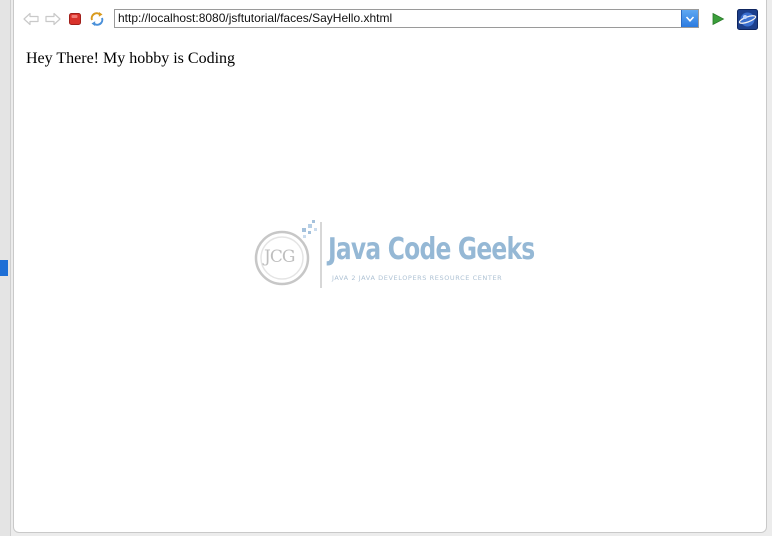 The image size is (772, 536). What do you see at coordinates (431, 249) in the screenshot?
I see `watermark-brand: Java Code Geeks` at bounding box center [431, 249].